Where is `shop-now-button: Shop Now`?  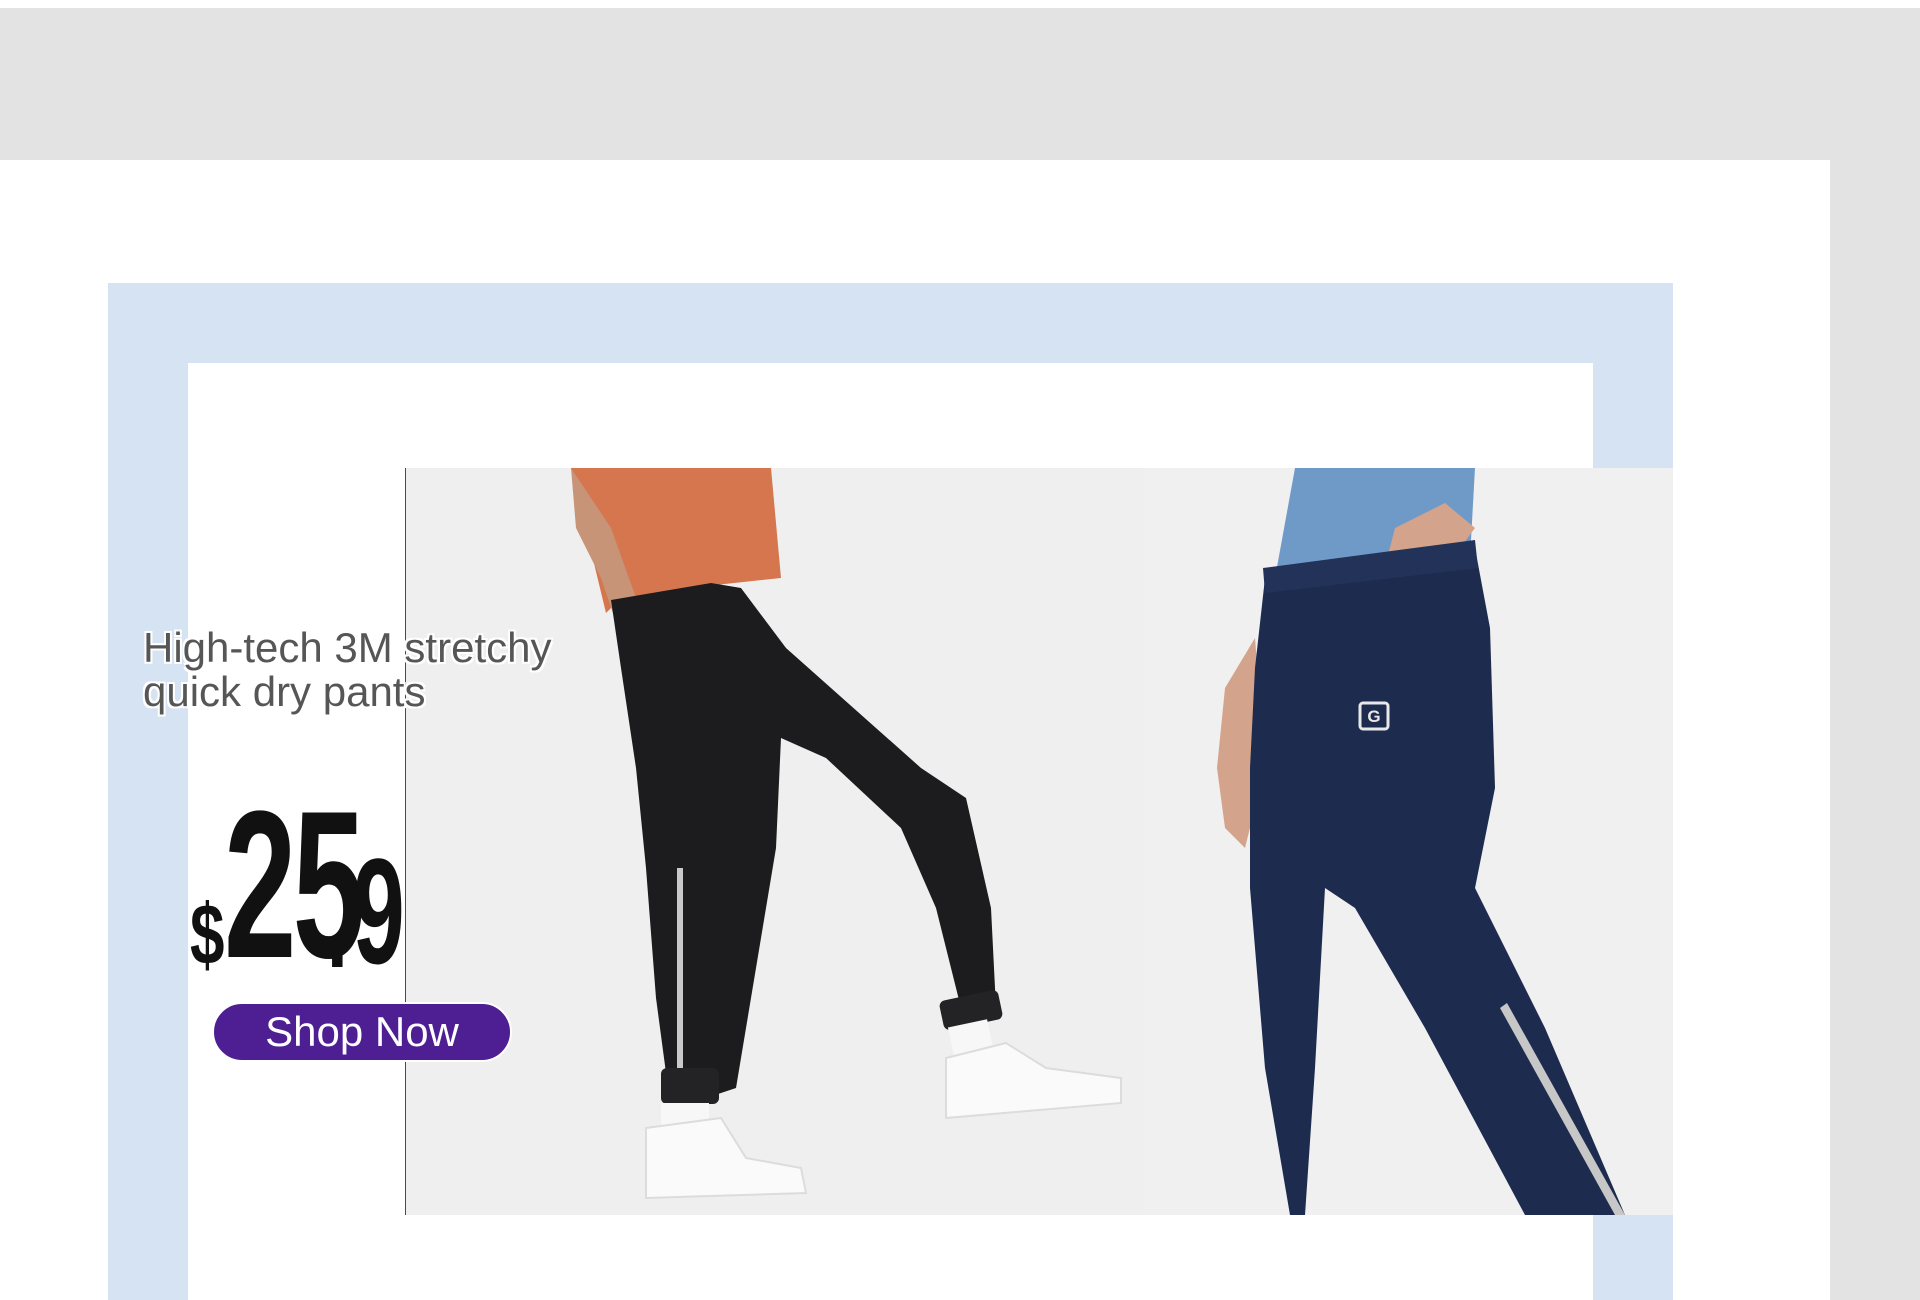 shop-now-button: Shop Now is located at coordinates (362, 1032).